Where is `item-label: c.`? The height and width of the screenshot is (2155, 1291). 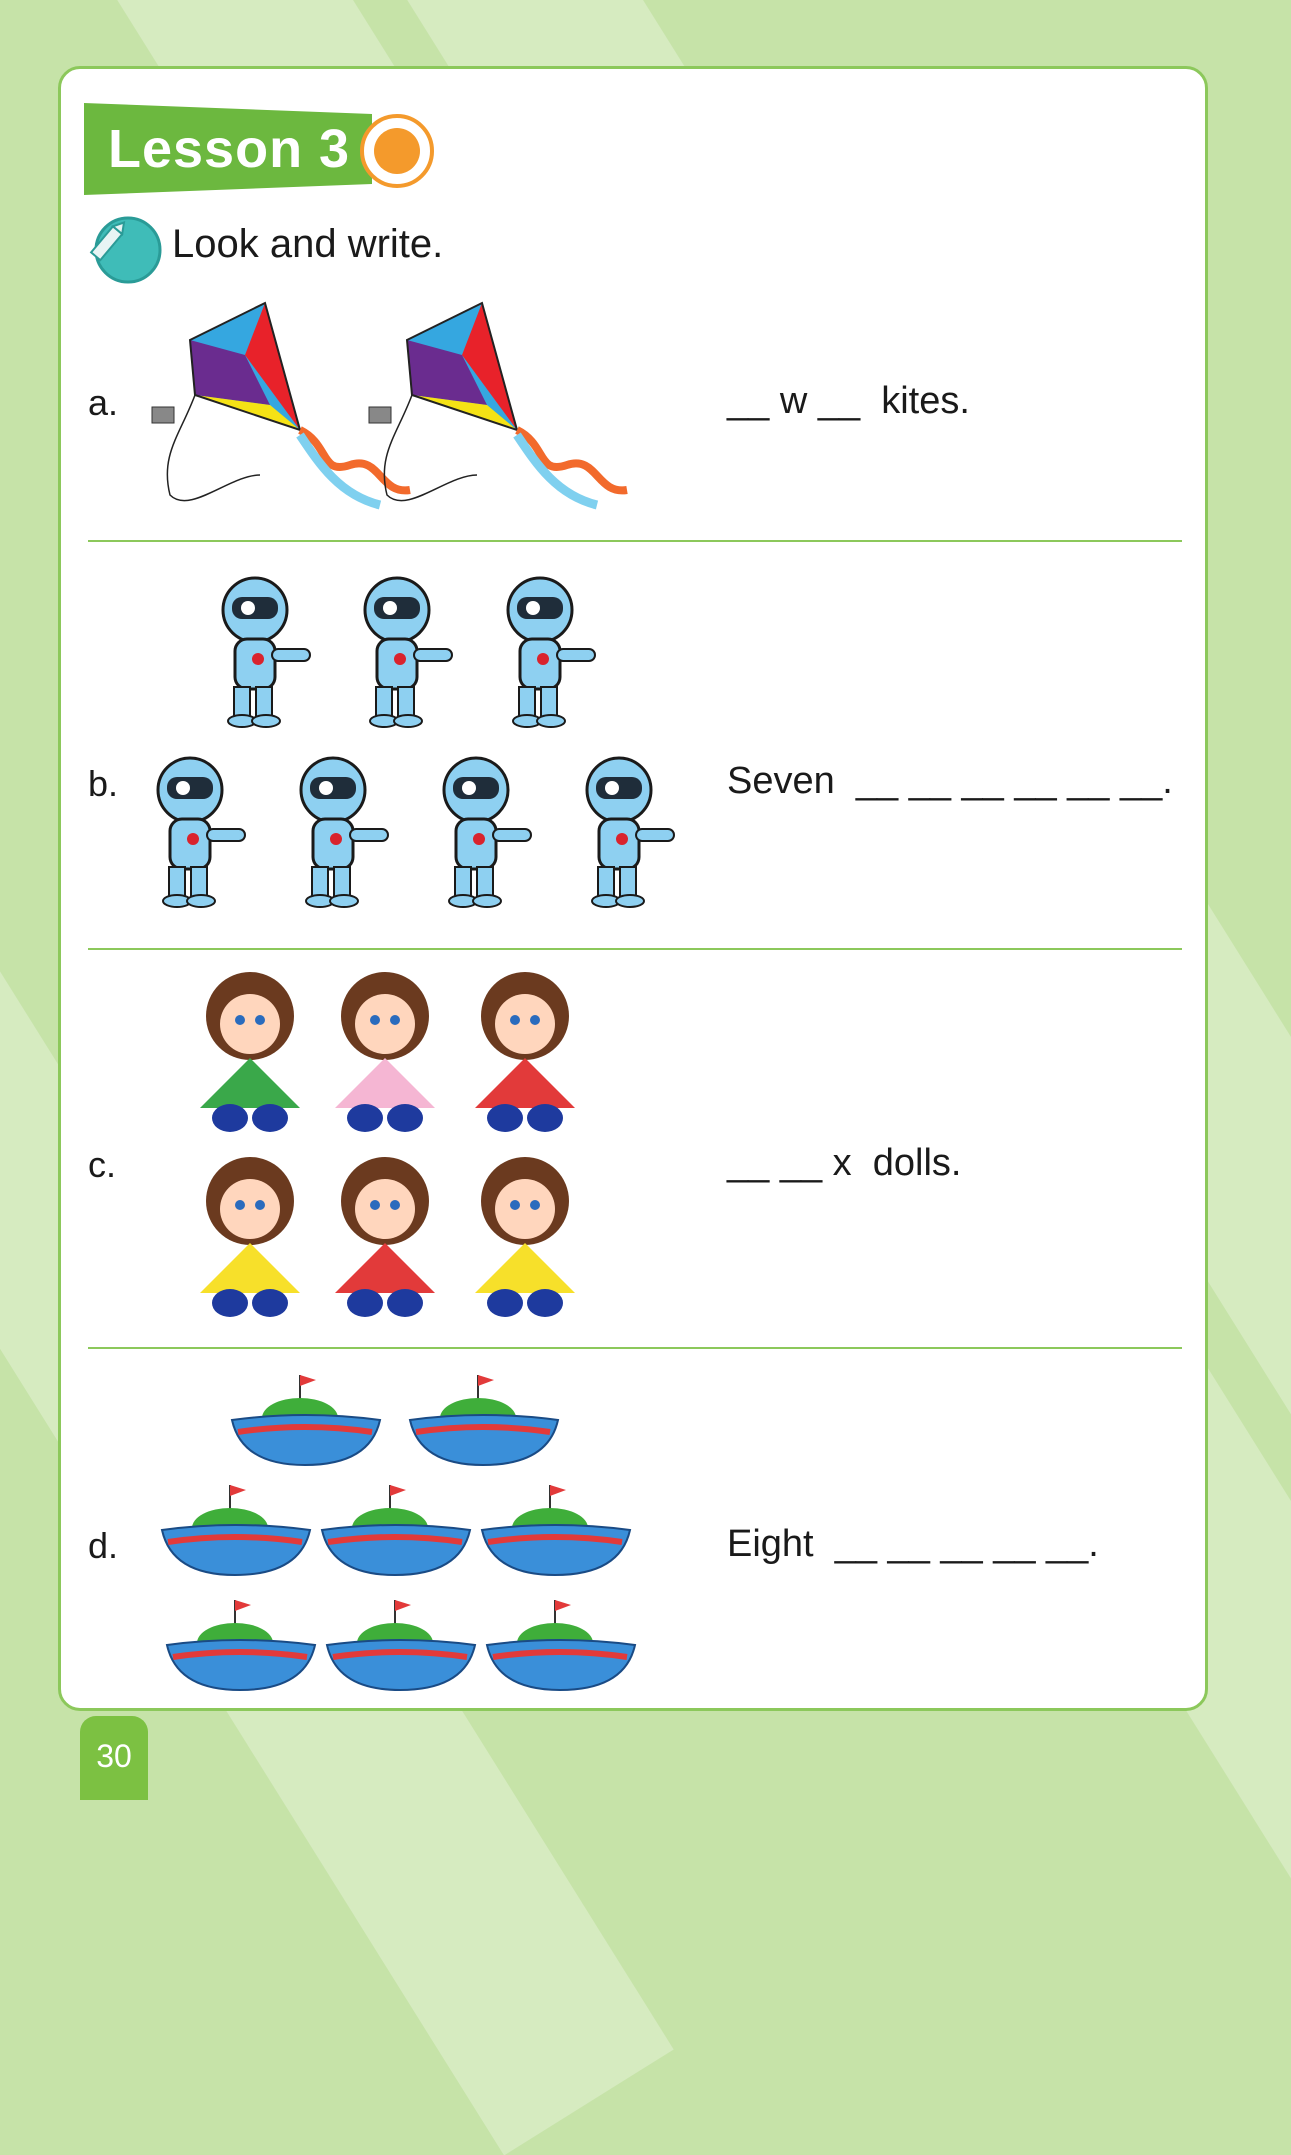 item-label: c. is located at coordinates (102, 1164).